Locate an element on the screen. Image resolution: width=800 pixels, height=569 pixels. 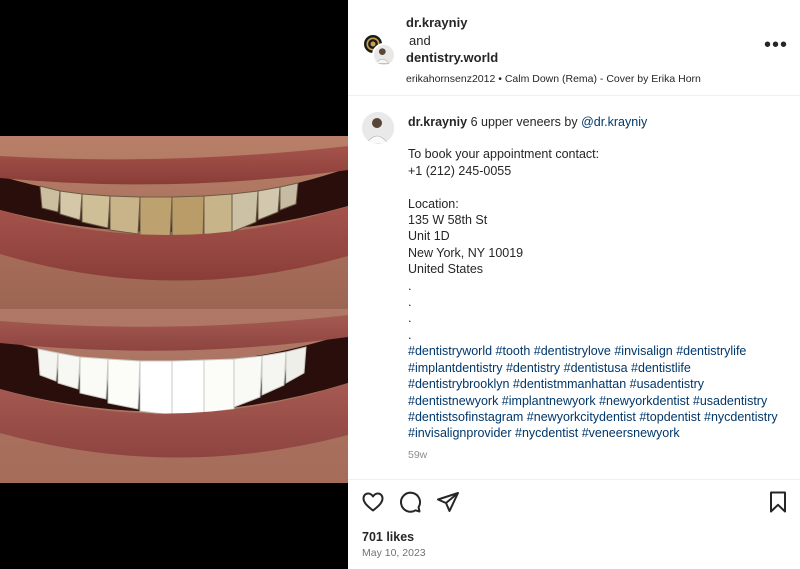
collab-avatars is located at coordinates (379, 50).